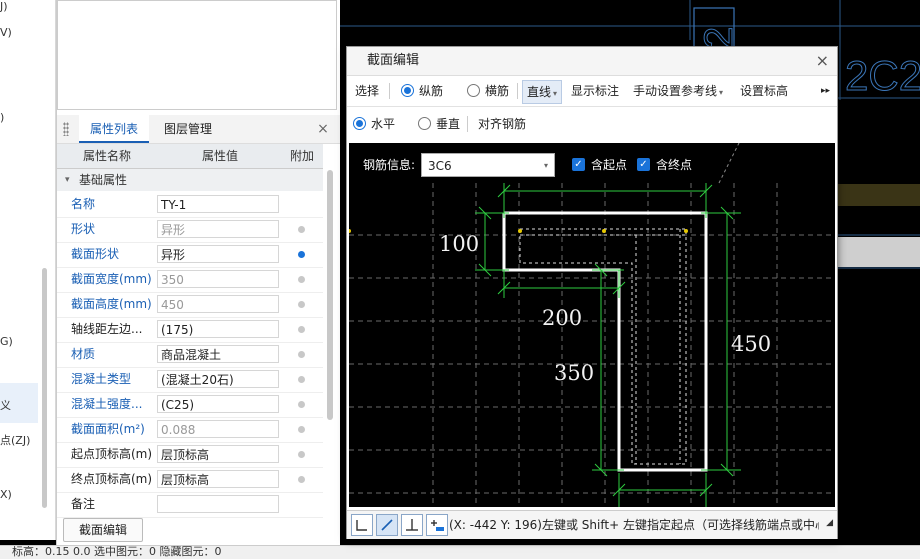  What do you see at coordinates (393, 60) in the screenshot?
I see `dialog-title: 截面编辑` at bounding box center [393, 60].